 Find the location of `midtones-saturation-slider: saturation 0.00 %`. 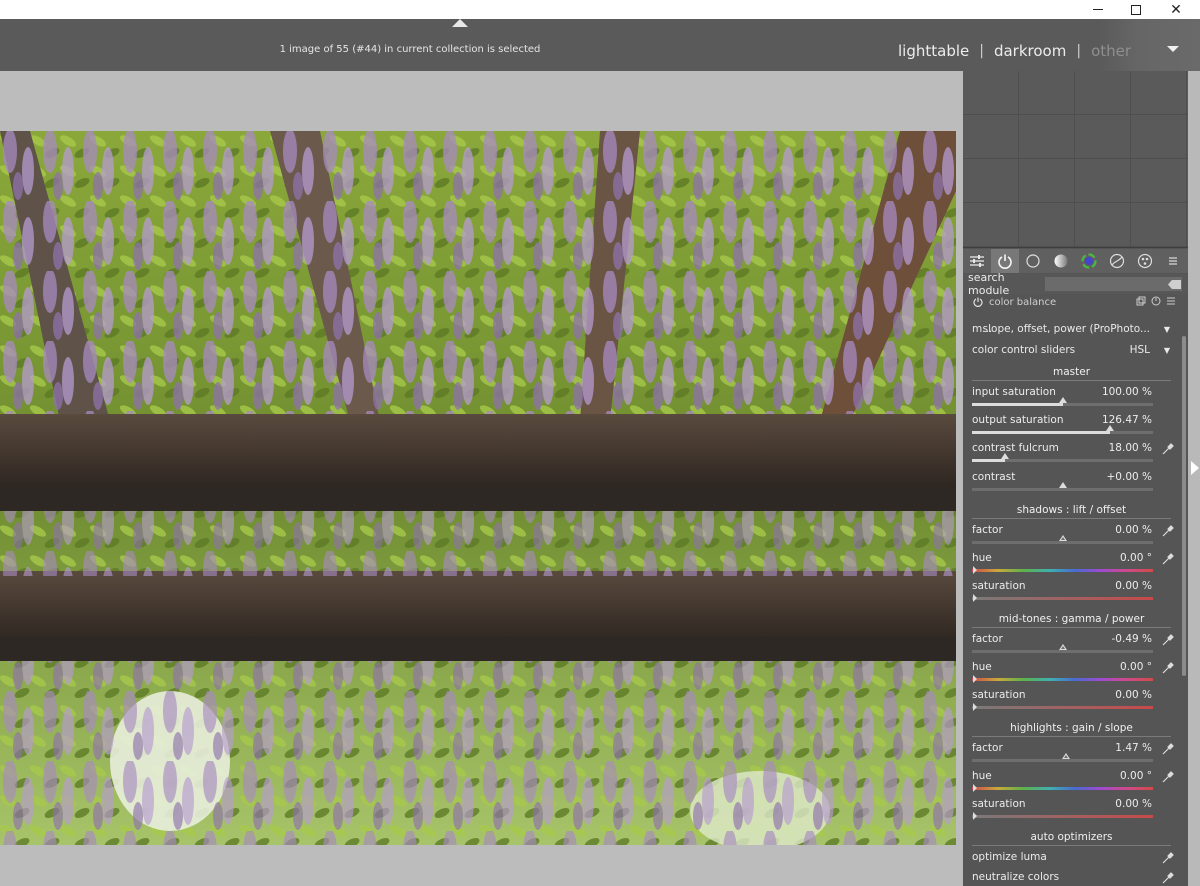

midtones-saturation-slider: saturation 0.00 % is located at coordinates (1073, 703).